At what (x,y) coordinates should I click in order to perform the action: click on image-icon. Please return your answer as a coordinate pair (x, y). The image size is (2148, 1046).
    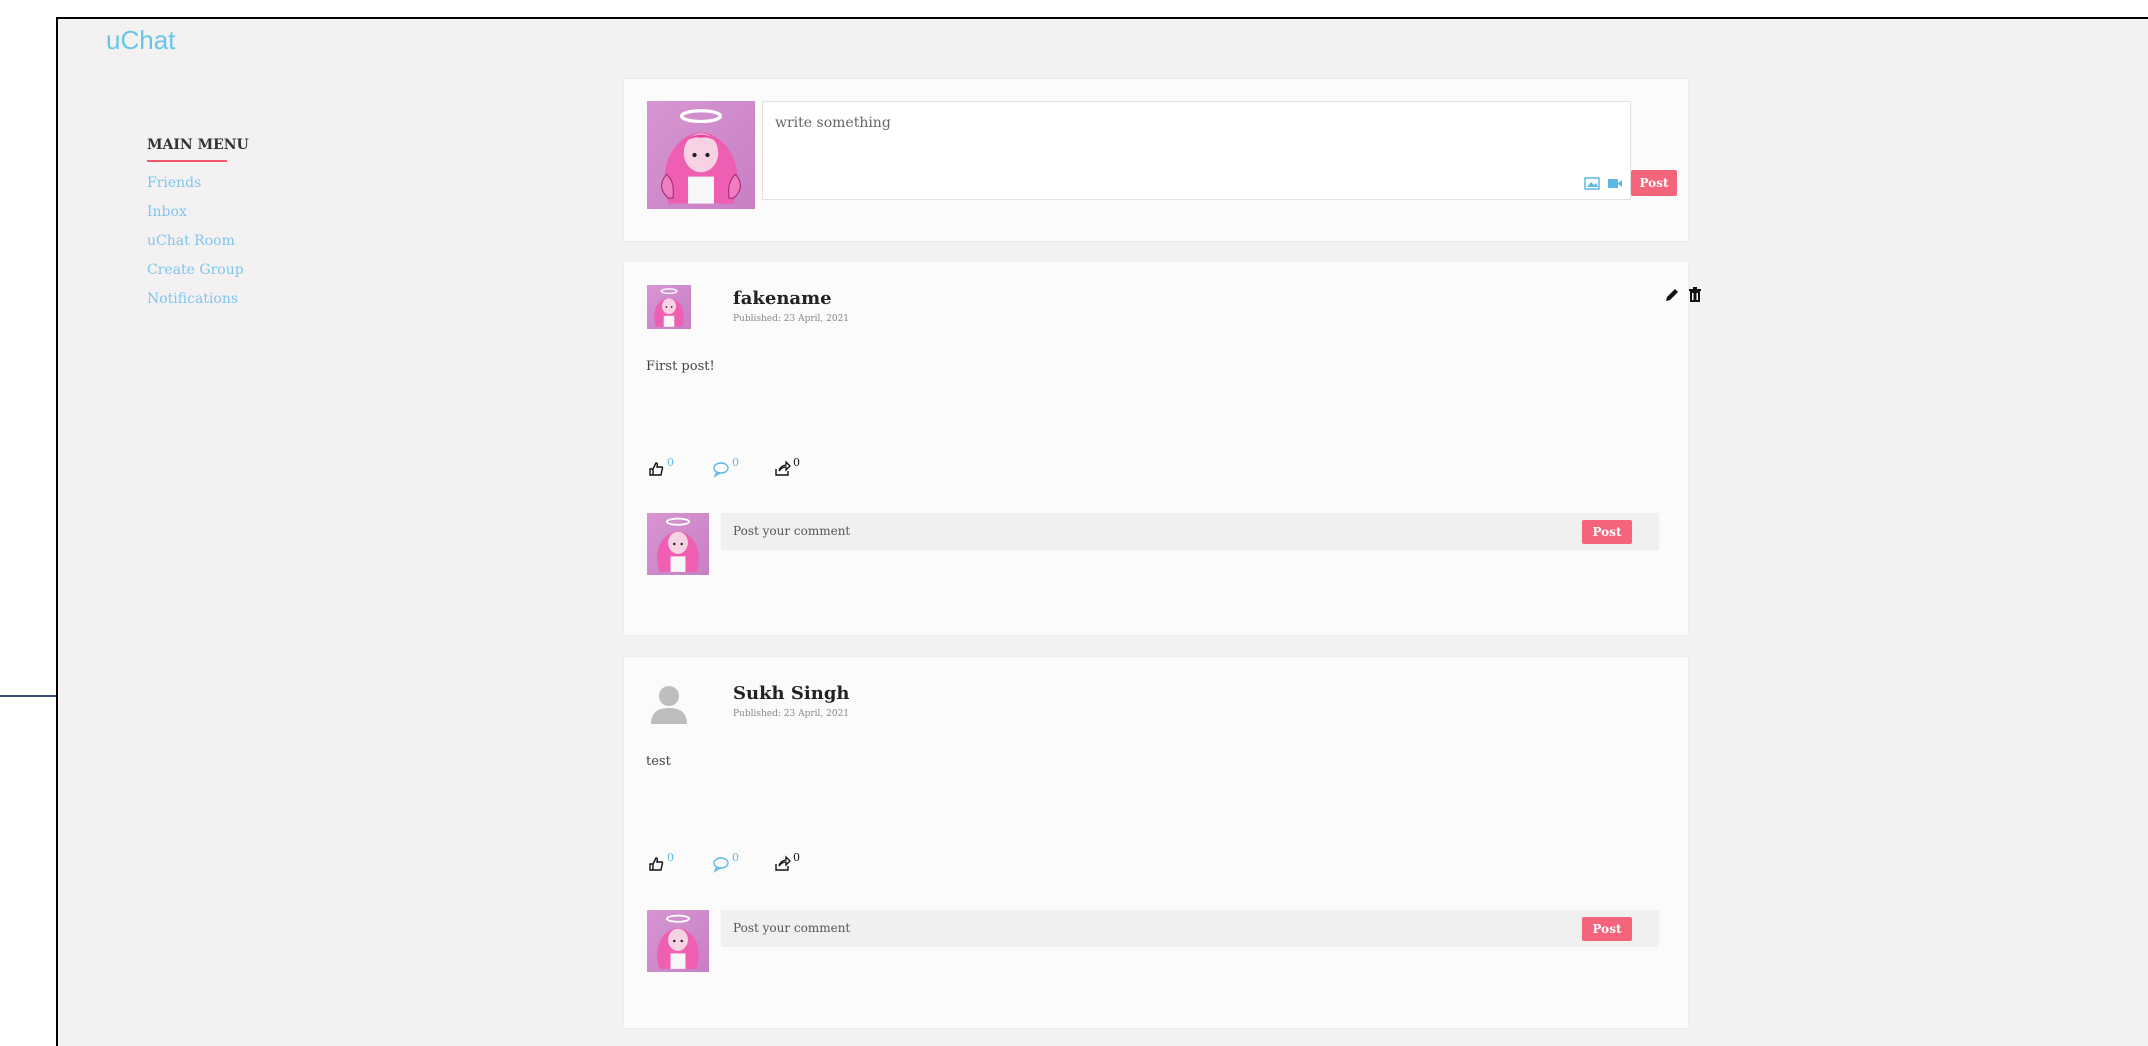
    Looking at the image, I should click on (1592, 183).